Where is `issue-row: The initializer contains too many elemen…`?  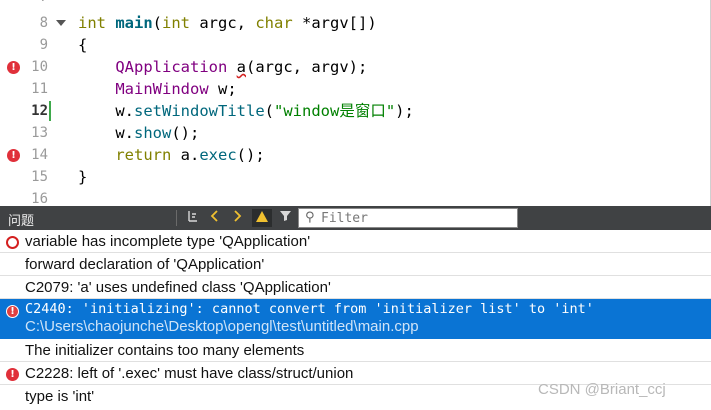
issue-row: The initializer contains too many elemen… is located at coordinates (355, 350).